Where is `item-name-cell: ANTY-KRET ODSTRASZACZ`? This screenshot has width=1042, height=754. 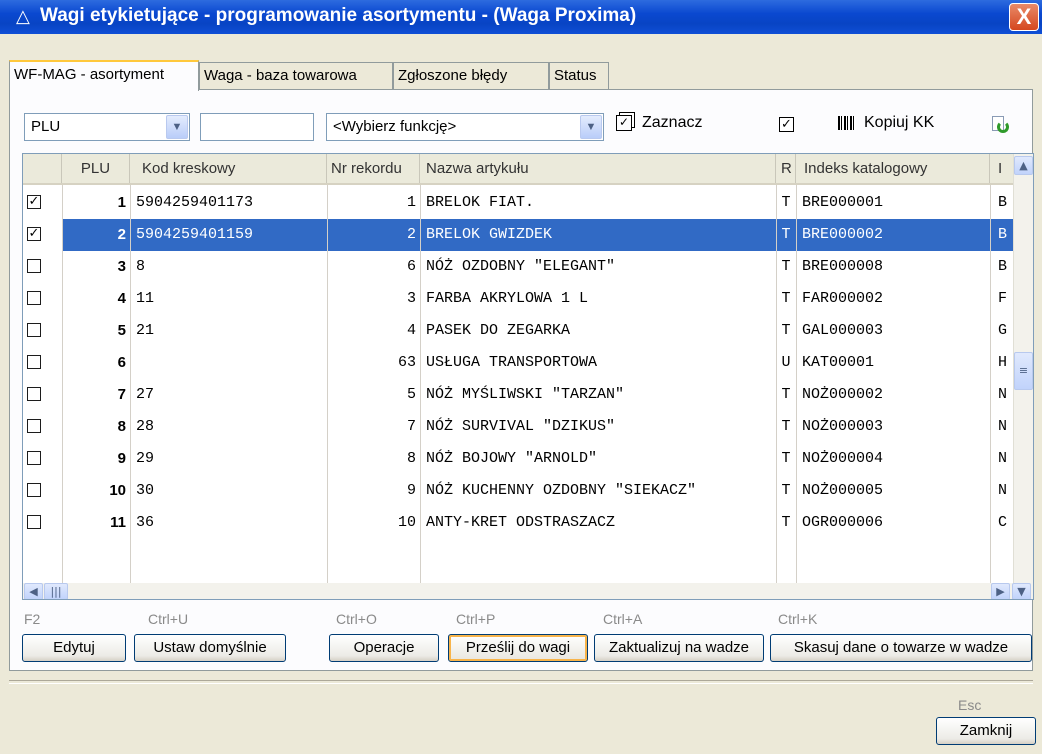
item-name-cell: ANTY-KRET ODSTRASZACZ is located at coordinates (521, 522).